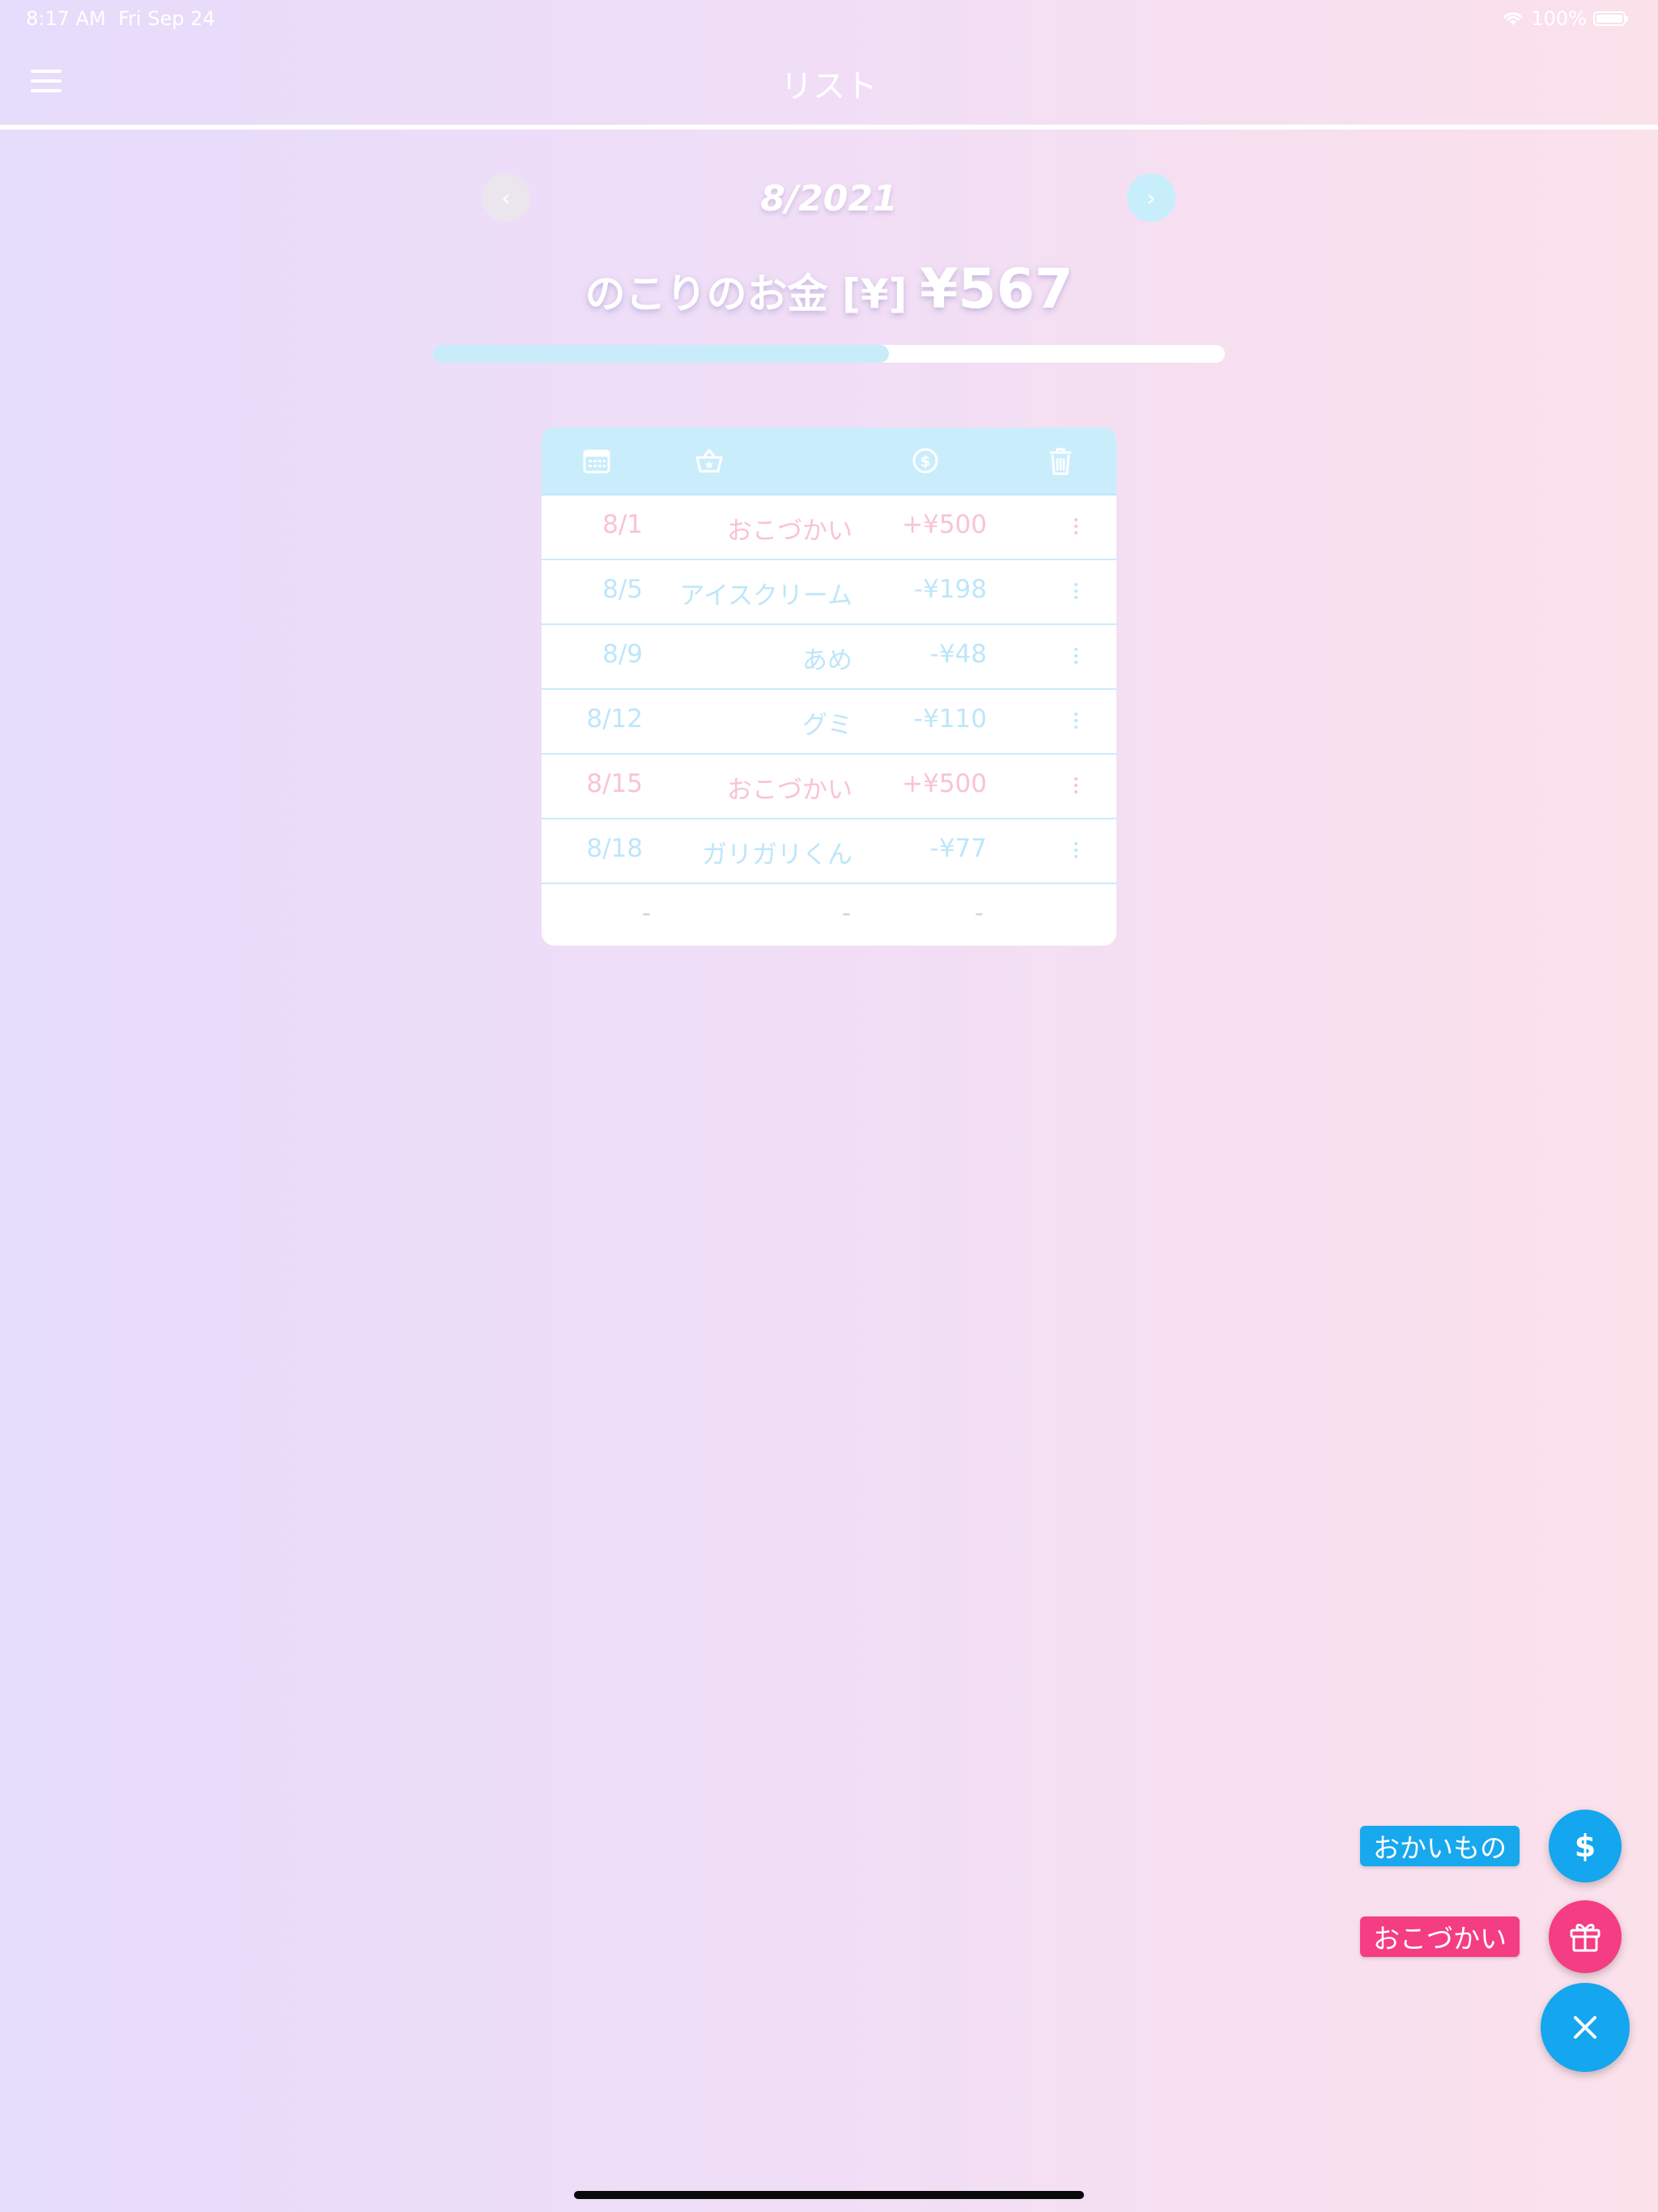  Describe the element at coordinates (846, 914) in the screenshot. I see `row-item: -` at that location.